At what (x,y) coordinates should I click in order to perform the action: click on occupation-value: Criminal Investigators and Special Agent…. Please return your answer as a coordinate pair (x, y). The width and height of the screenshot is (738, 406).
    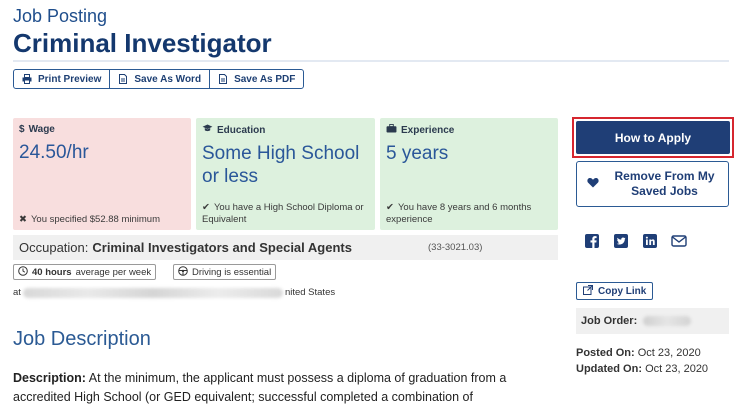
    Looking at the image, I should click on (222, 247).